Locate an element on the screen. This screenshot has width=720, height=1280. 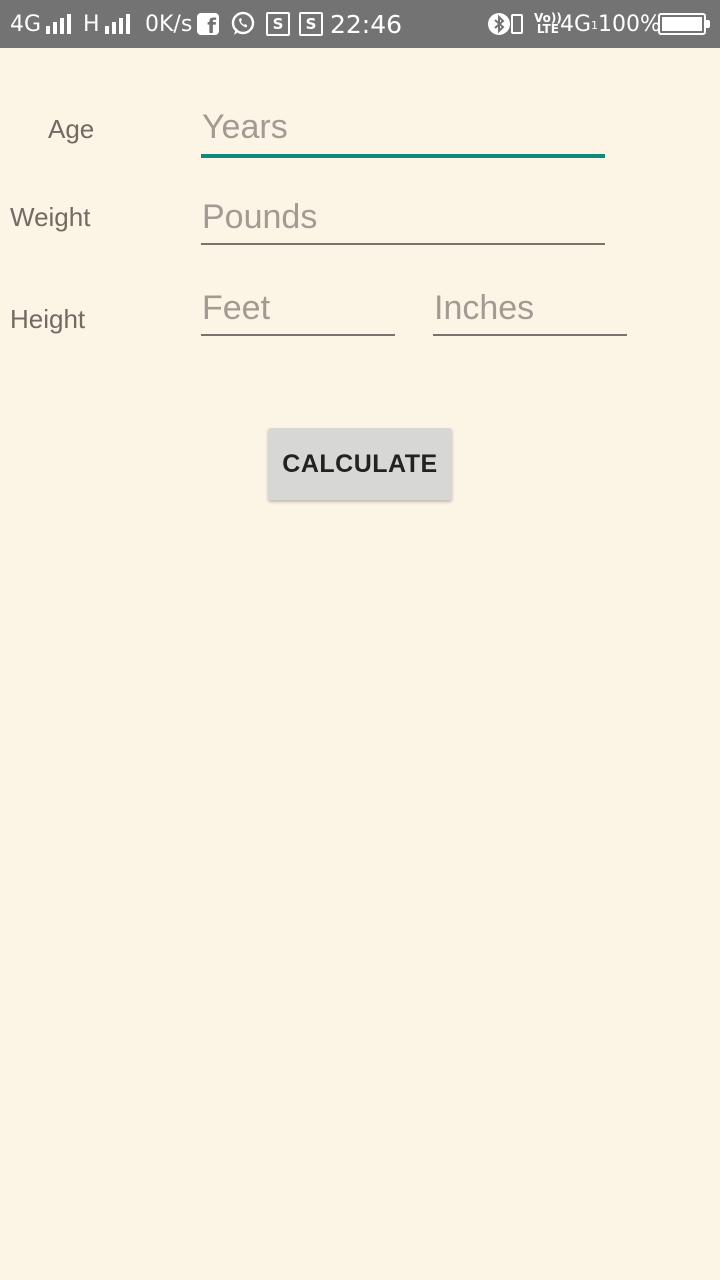
data-speed: 0K/s is located at coordinates (168, 24).